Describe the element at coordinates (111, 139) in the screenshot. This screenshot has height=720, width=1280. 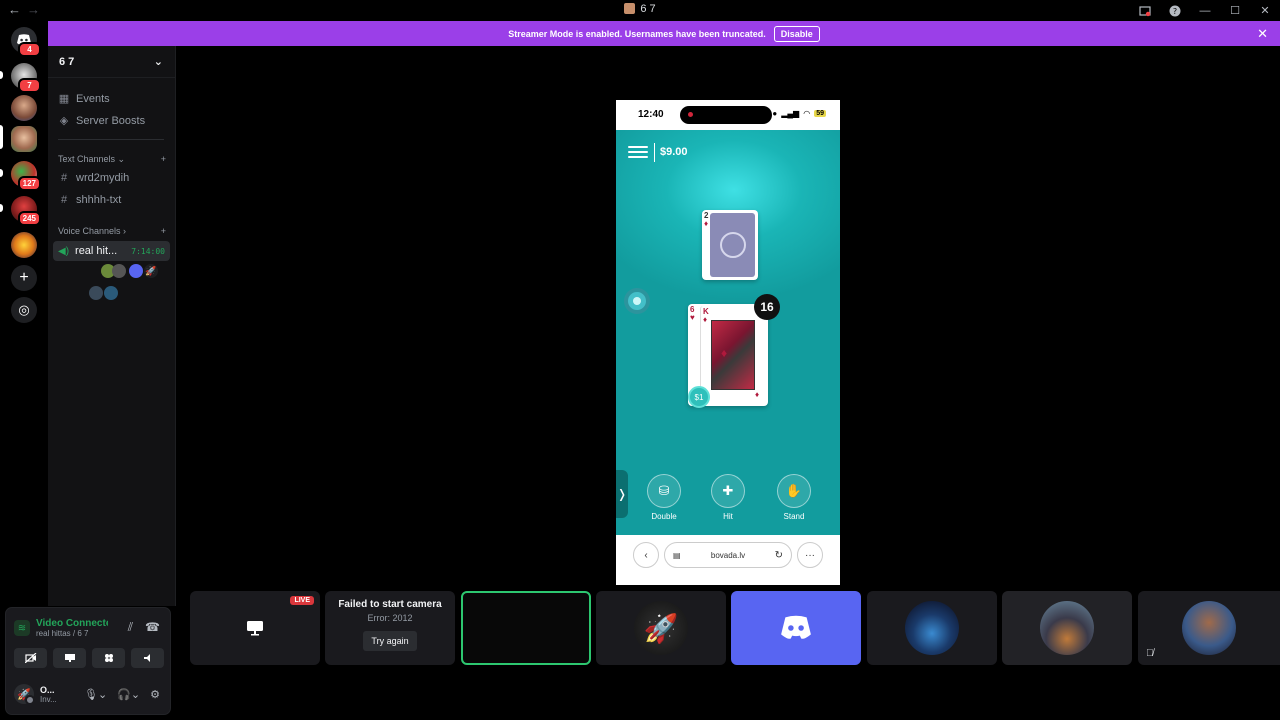
I see `divider` at that location.